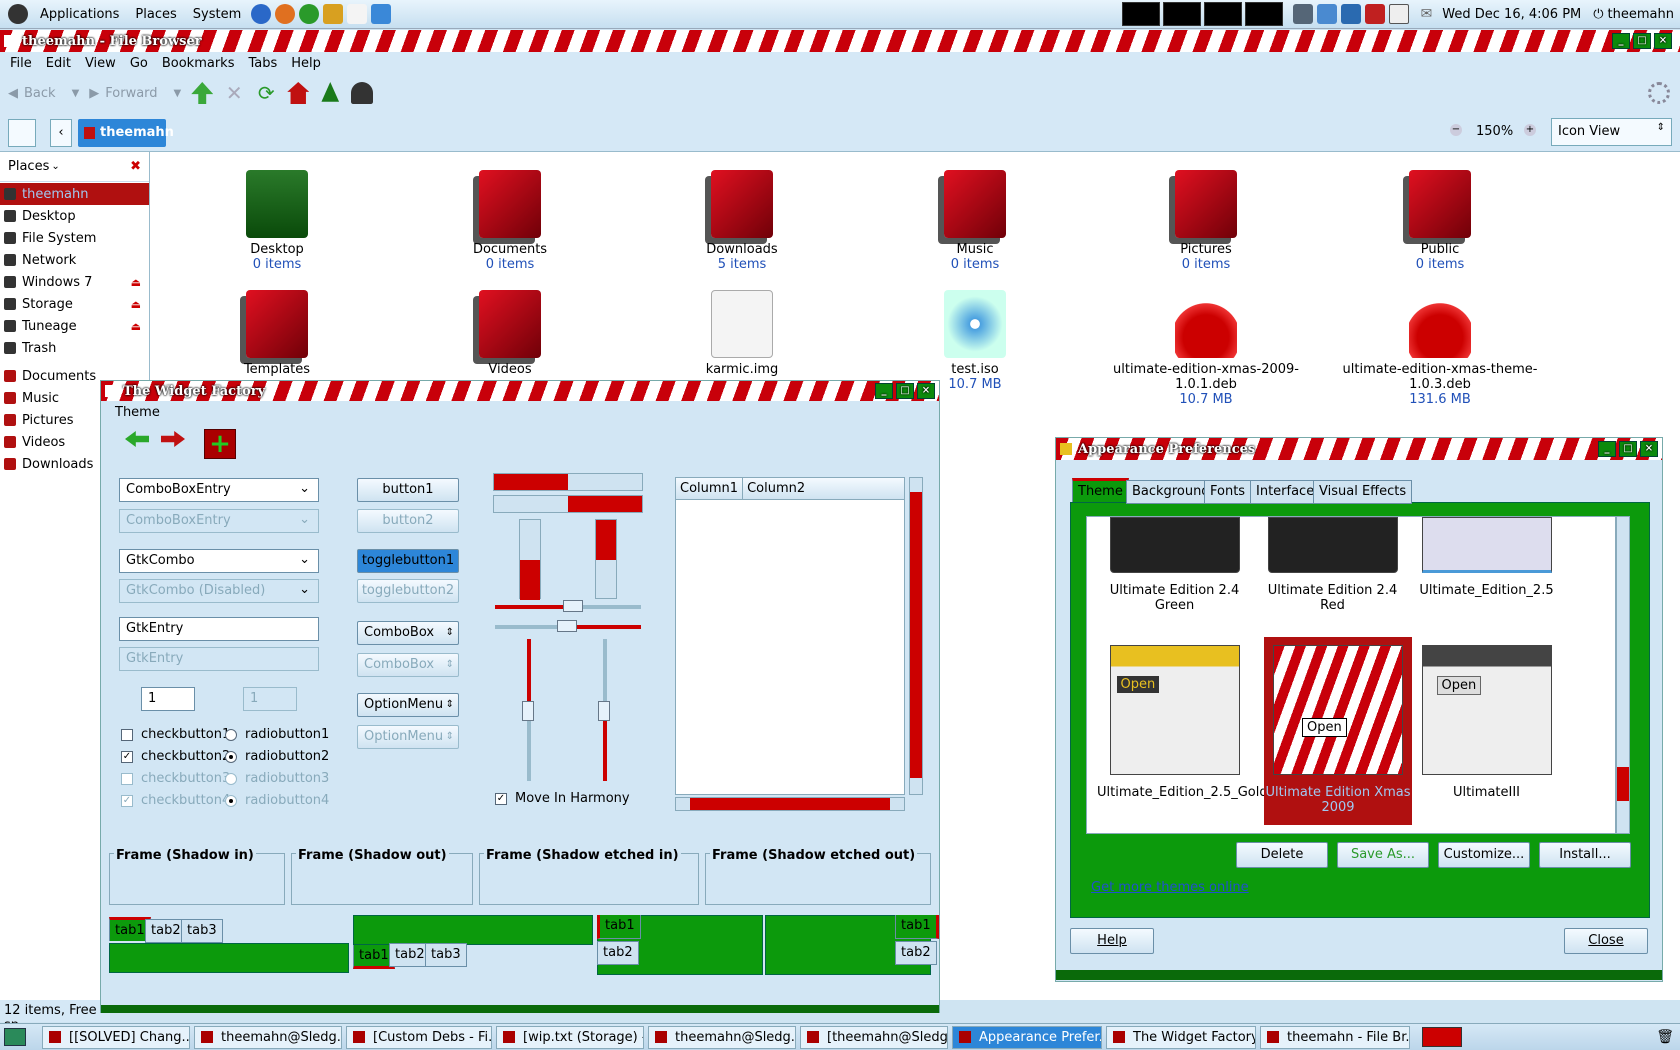 The height and width of the screenshot is (1050, 1680). What do you see at coordinates (74, 260) in the screenshot?
I see `sidebar-item-network: Network` at bounding box center [74, 260].